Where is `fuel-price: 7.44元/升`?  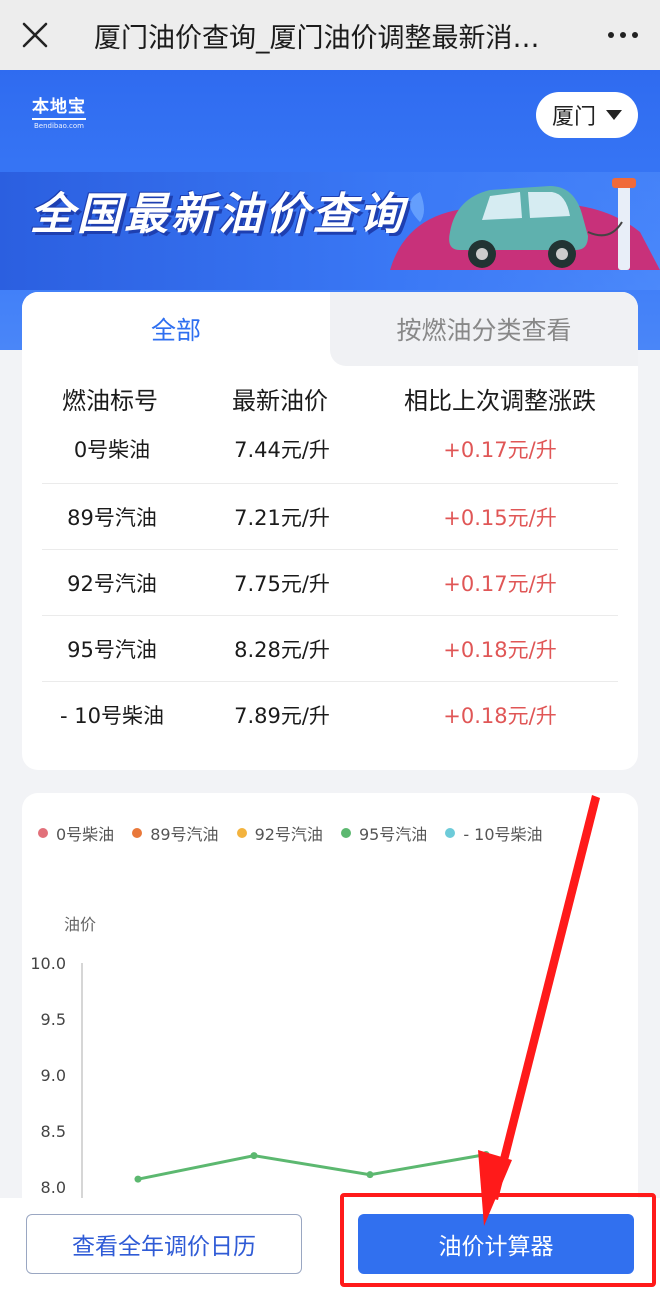
fuel-price: 7.44元/升 is located at coordinates (282, 450).